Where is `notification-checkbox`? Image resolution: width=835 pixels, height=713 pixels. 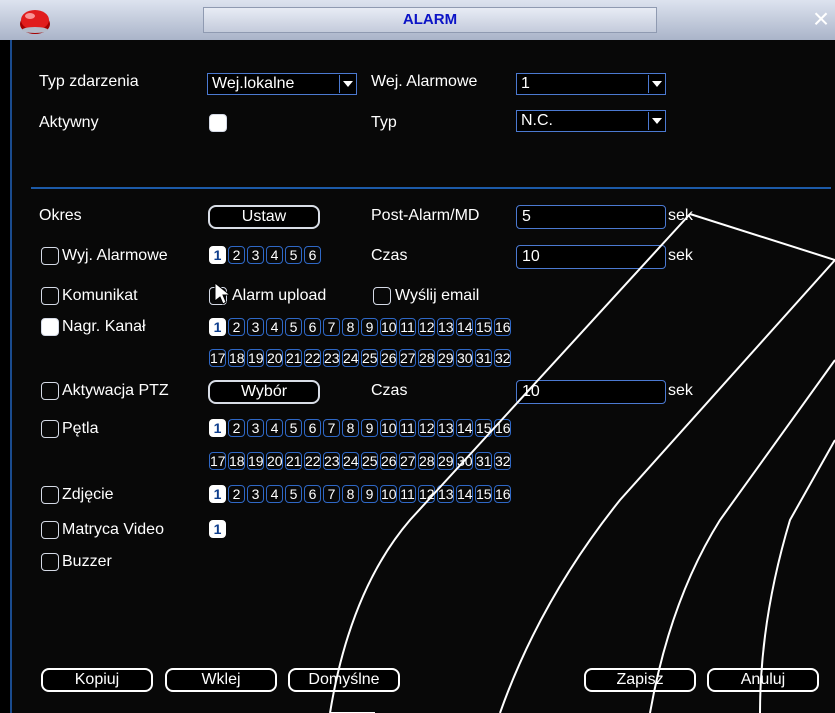
notification-checkbox is located at coordinates (50, 296).